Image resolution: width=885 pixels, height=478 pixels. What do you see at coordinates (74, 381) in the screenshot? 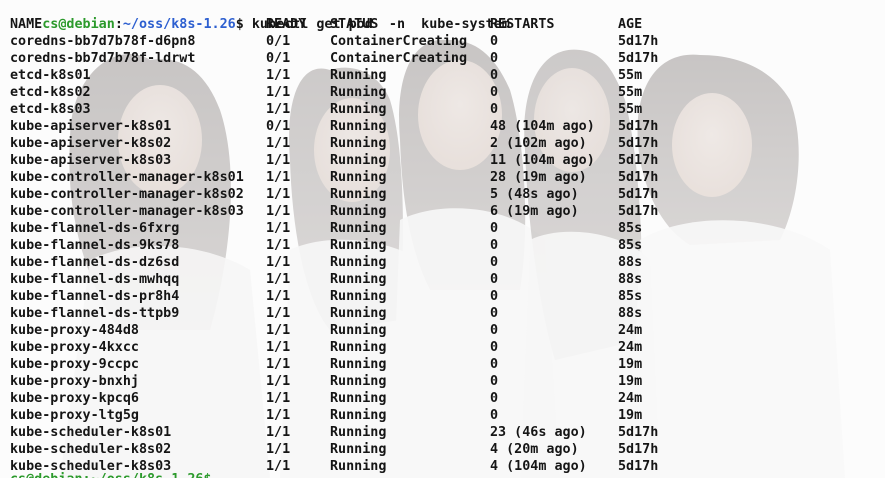
I see `pod-name: kube-proxy-bnxhj` at bounding box center [74, 381].